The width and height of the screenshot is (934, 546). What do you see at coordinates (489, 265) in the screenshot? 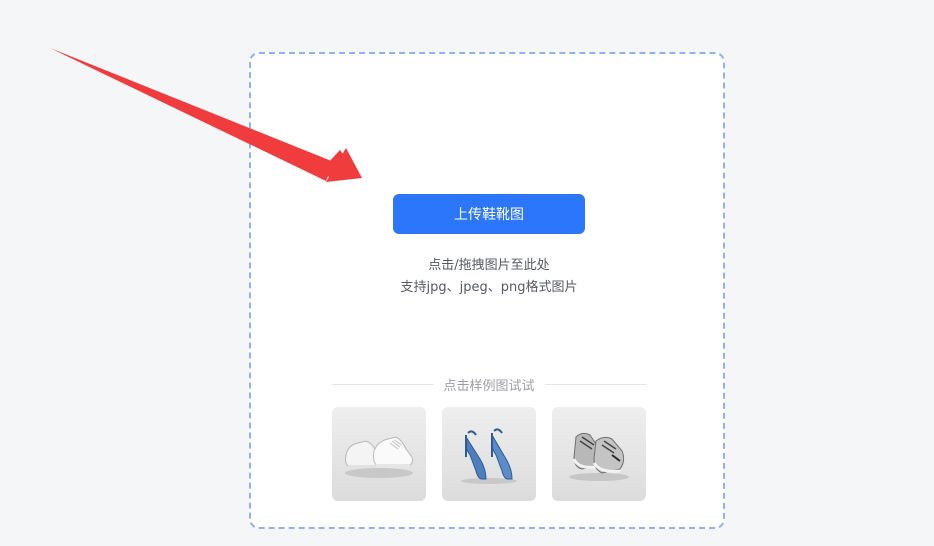
I see `drag-drop-hint: 点击/拖拽图片至此处` at bounding box center [489, 265].